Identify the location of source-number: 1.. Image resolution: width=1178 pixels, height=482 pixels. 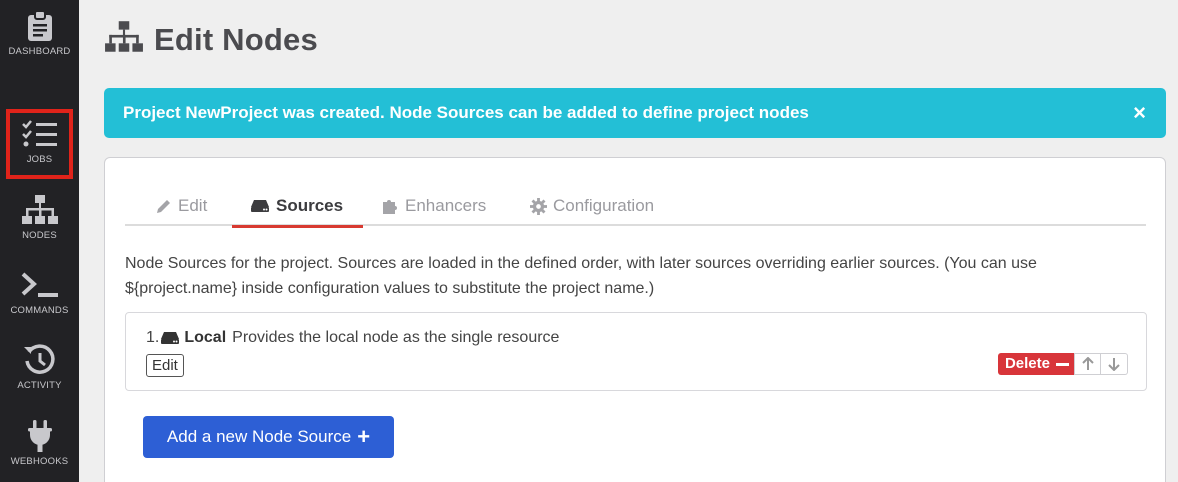
(153, 337).